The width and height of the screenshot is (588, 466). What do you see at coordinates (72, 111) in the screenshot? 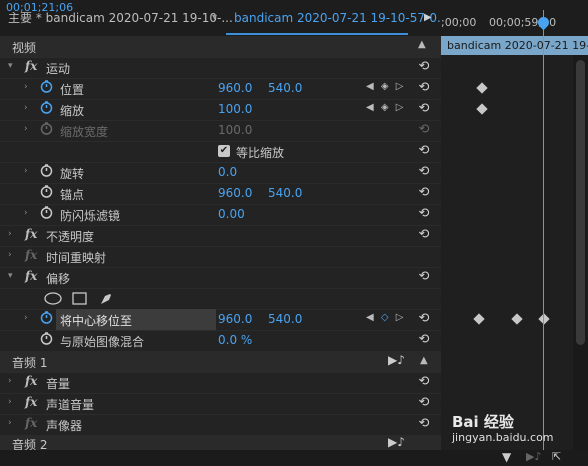
I see `param-scale-label: 缩放` at bounding box center [72, 111].